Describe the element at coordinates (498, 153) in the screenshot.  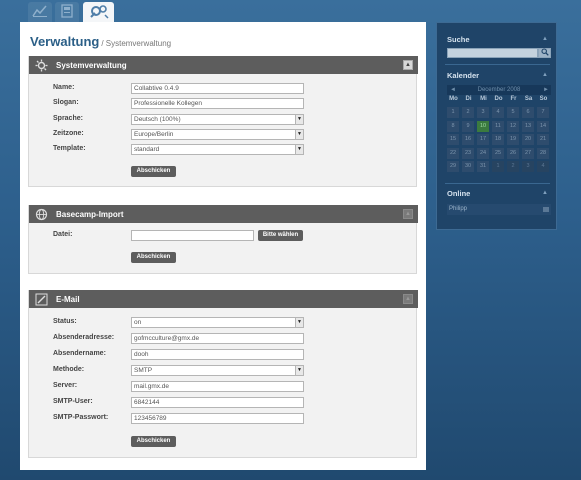
I see `calendar-day: 25` at that location.